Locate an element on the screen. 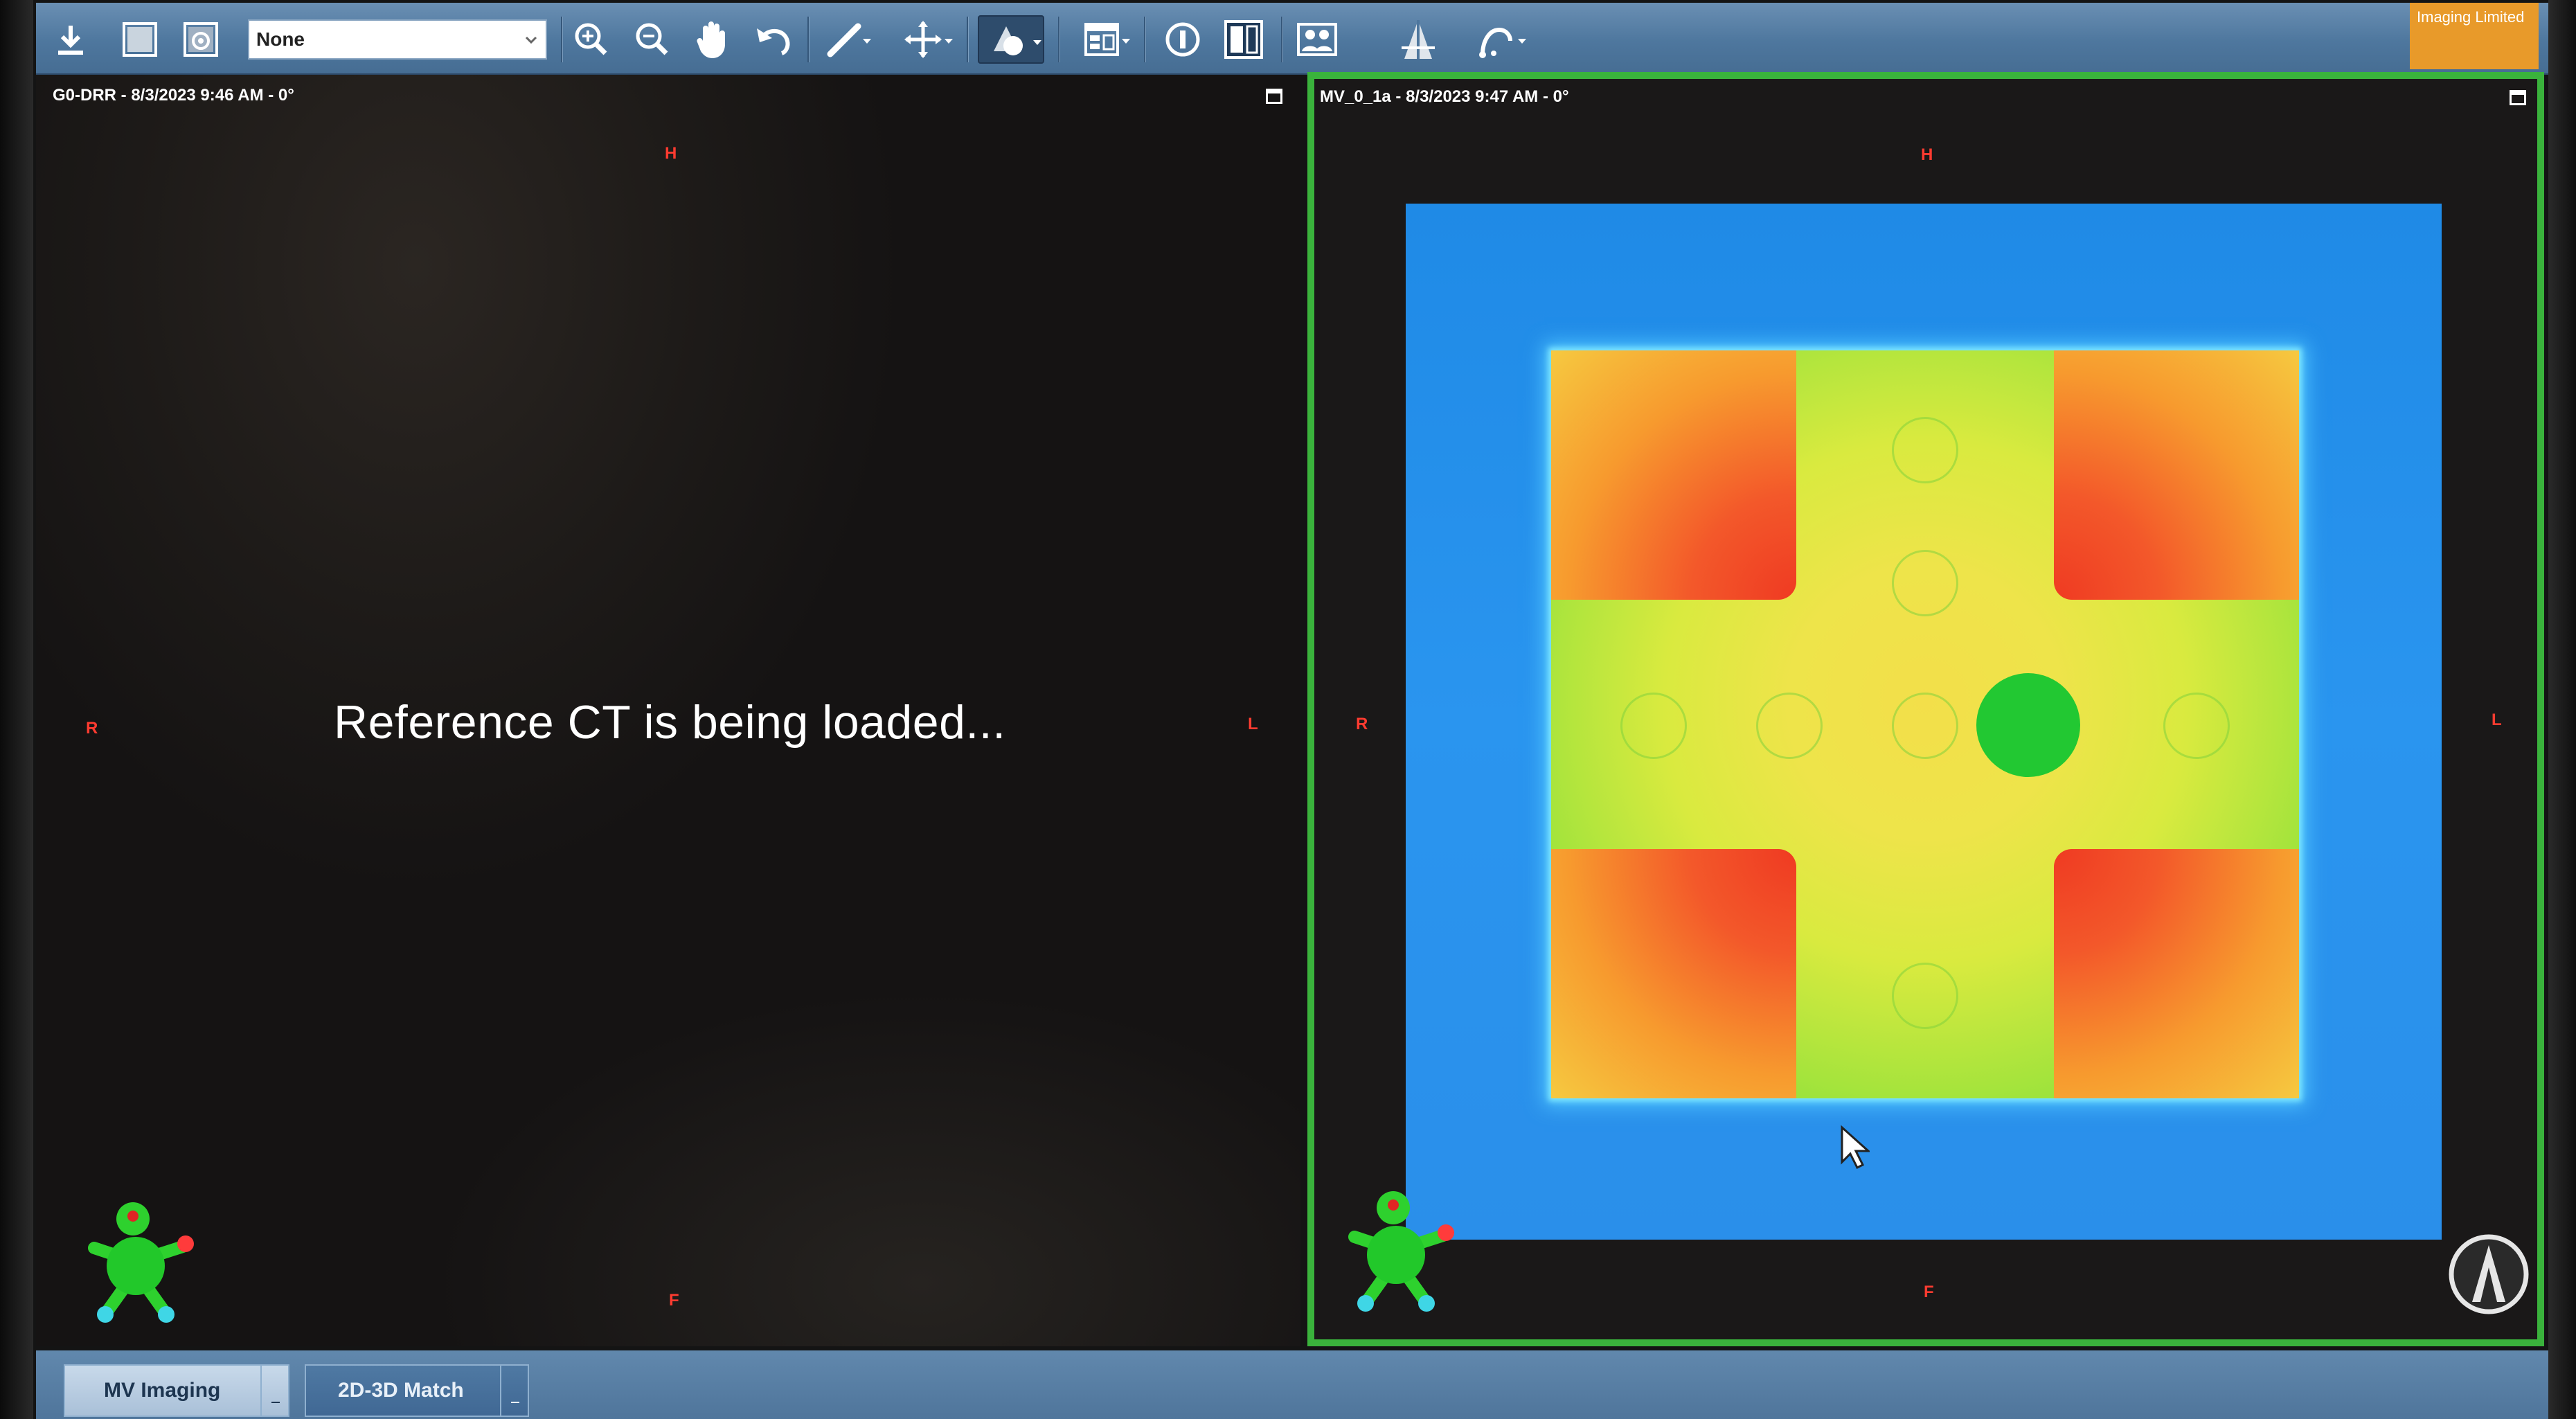 Image resolution: width=2576 pixels, height=1419 pixels. phantom-corner-top-right is located at coordinates (2176, 475).